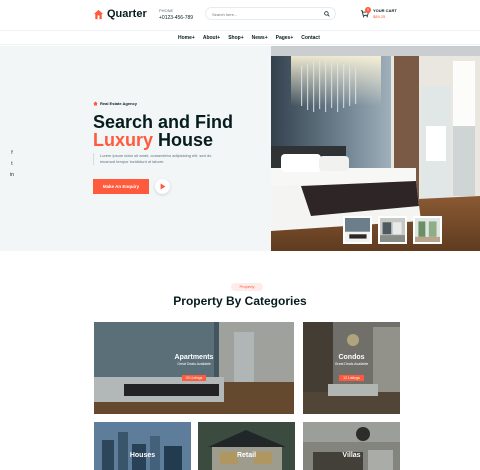 Image resolution: width=480 pixels, height=470 pixels. I want to click on hero-title-line1: Search and Find, so click(163, 122).